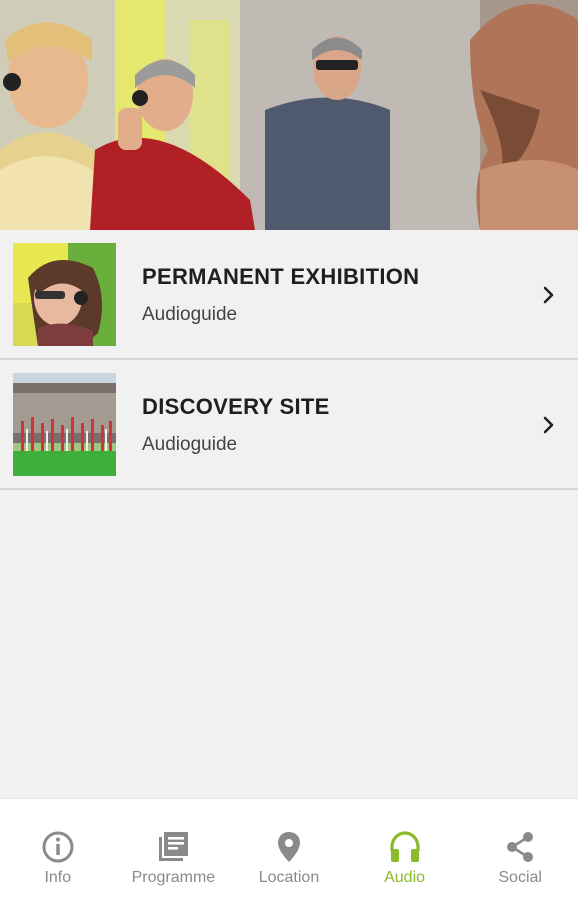 This screenshot has width=578, height=900. What do you see at coordinates (174, 846) in the screenshot?
I see `programme-icon` at bounding box center [174, 846].